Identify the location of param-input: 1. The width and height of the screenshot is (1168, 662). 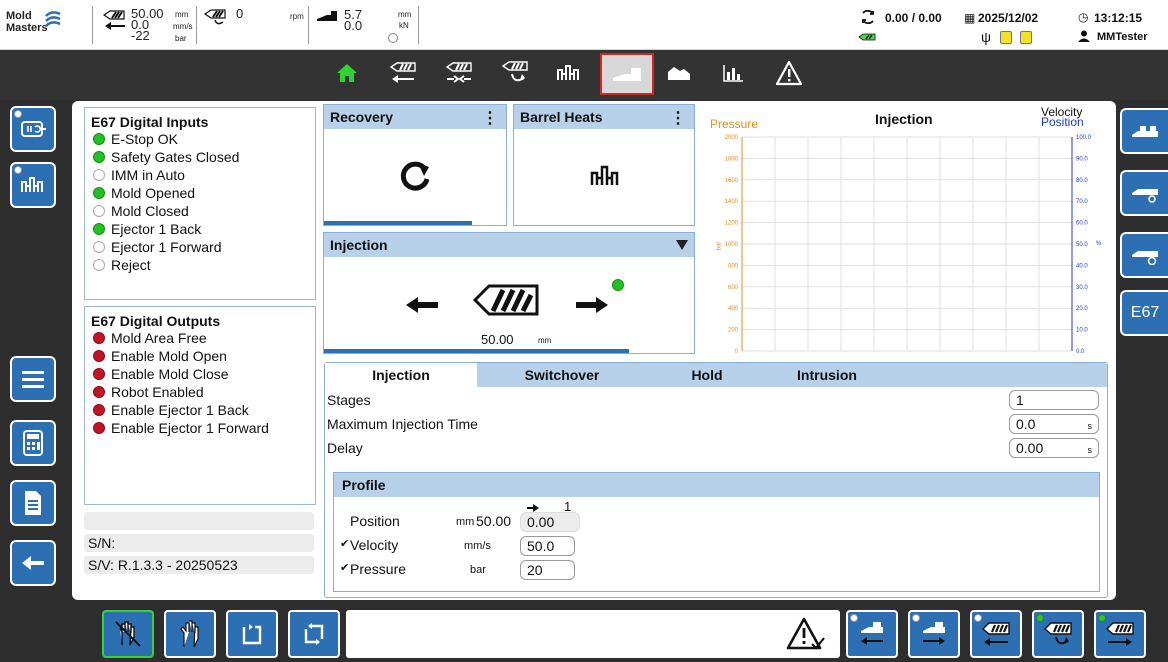
(1054, 400).